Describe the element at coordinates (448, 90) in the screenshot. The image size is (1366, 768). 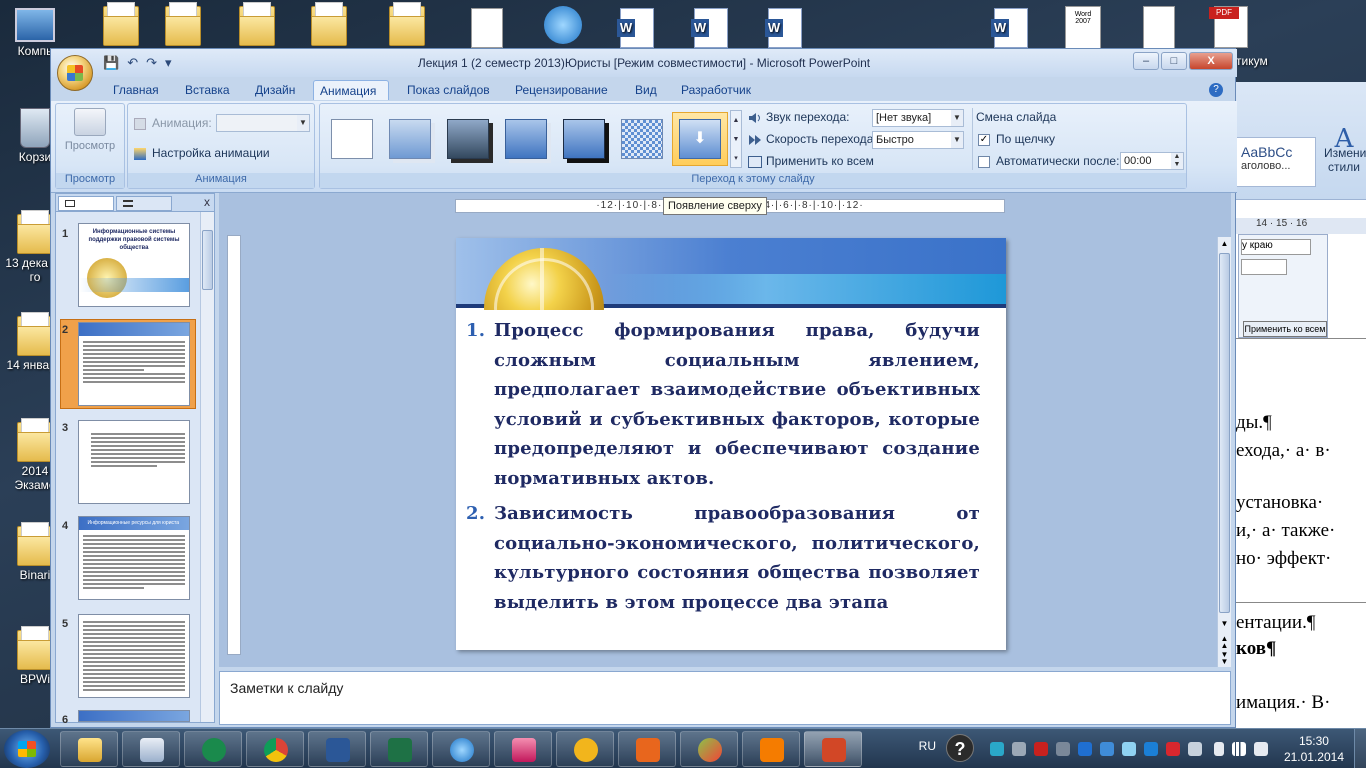
I see `tab-slide-show: Показ слайдов` at that location.